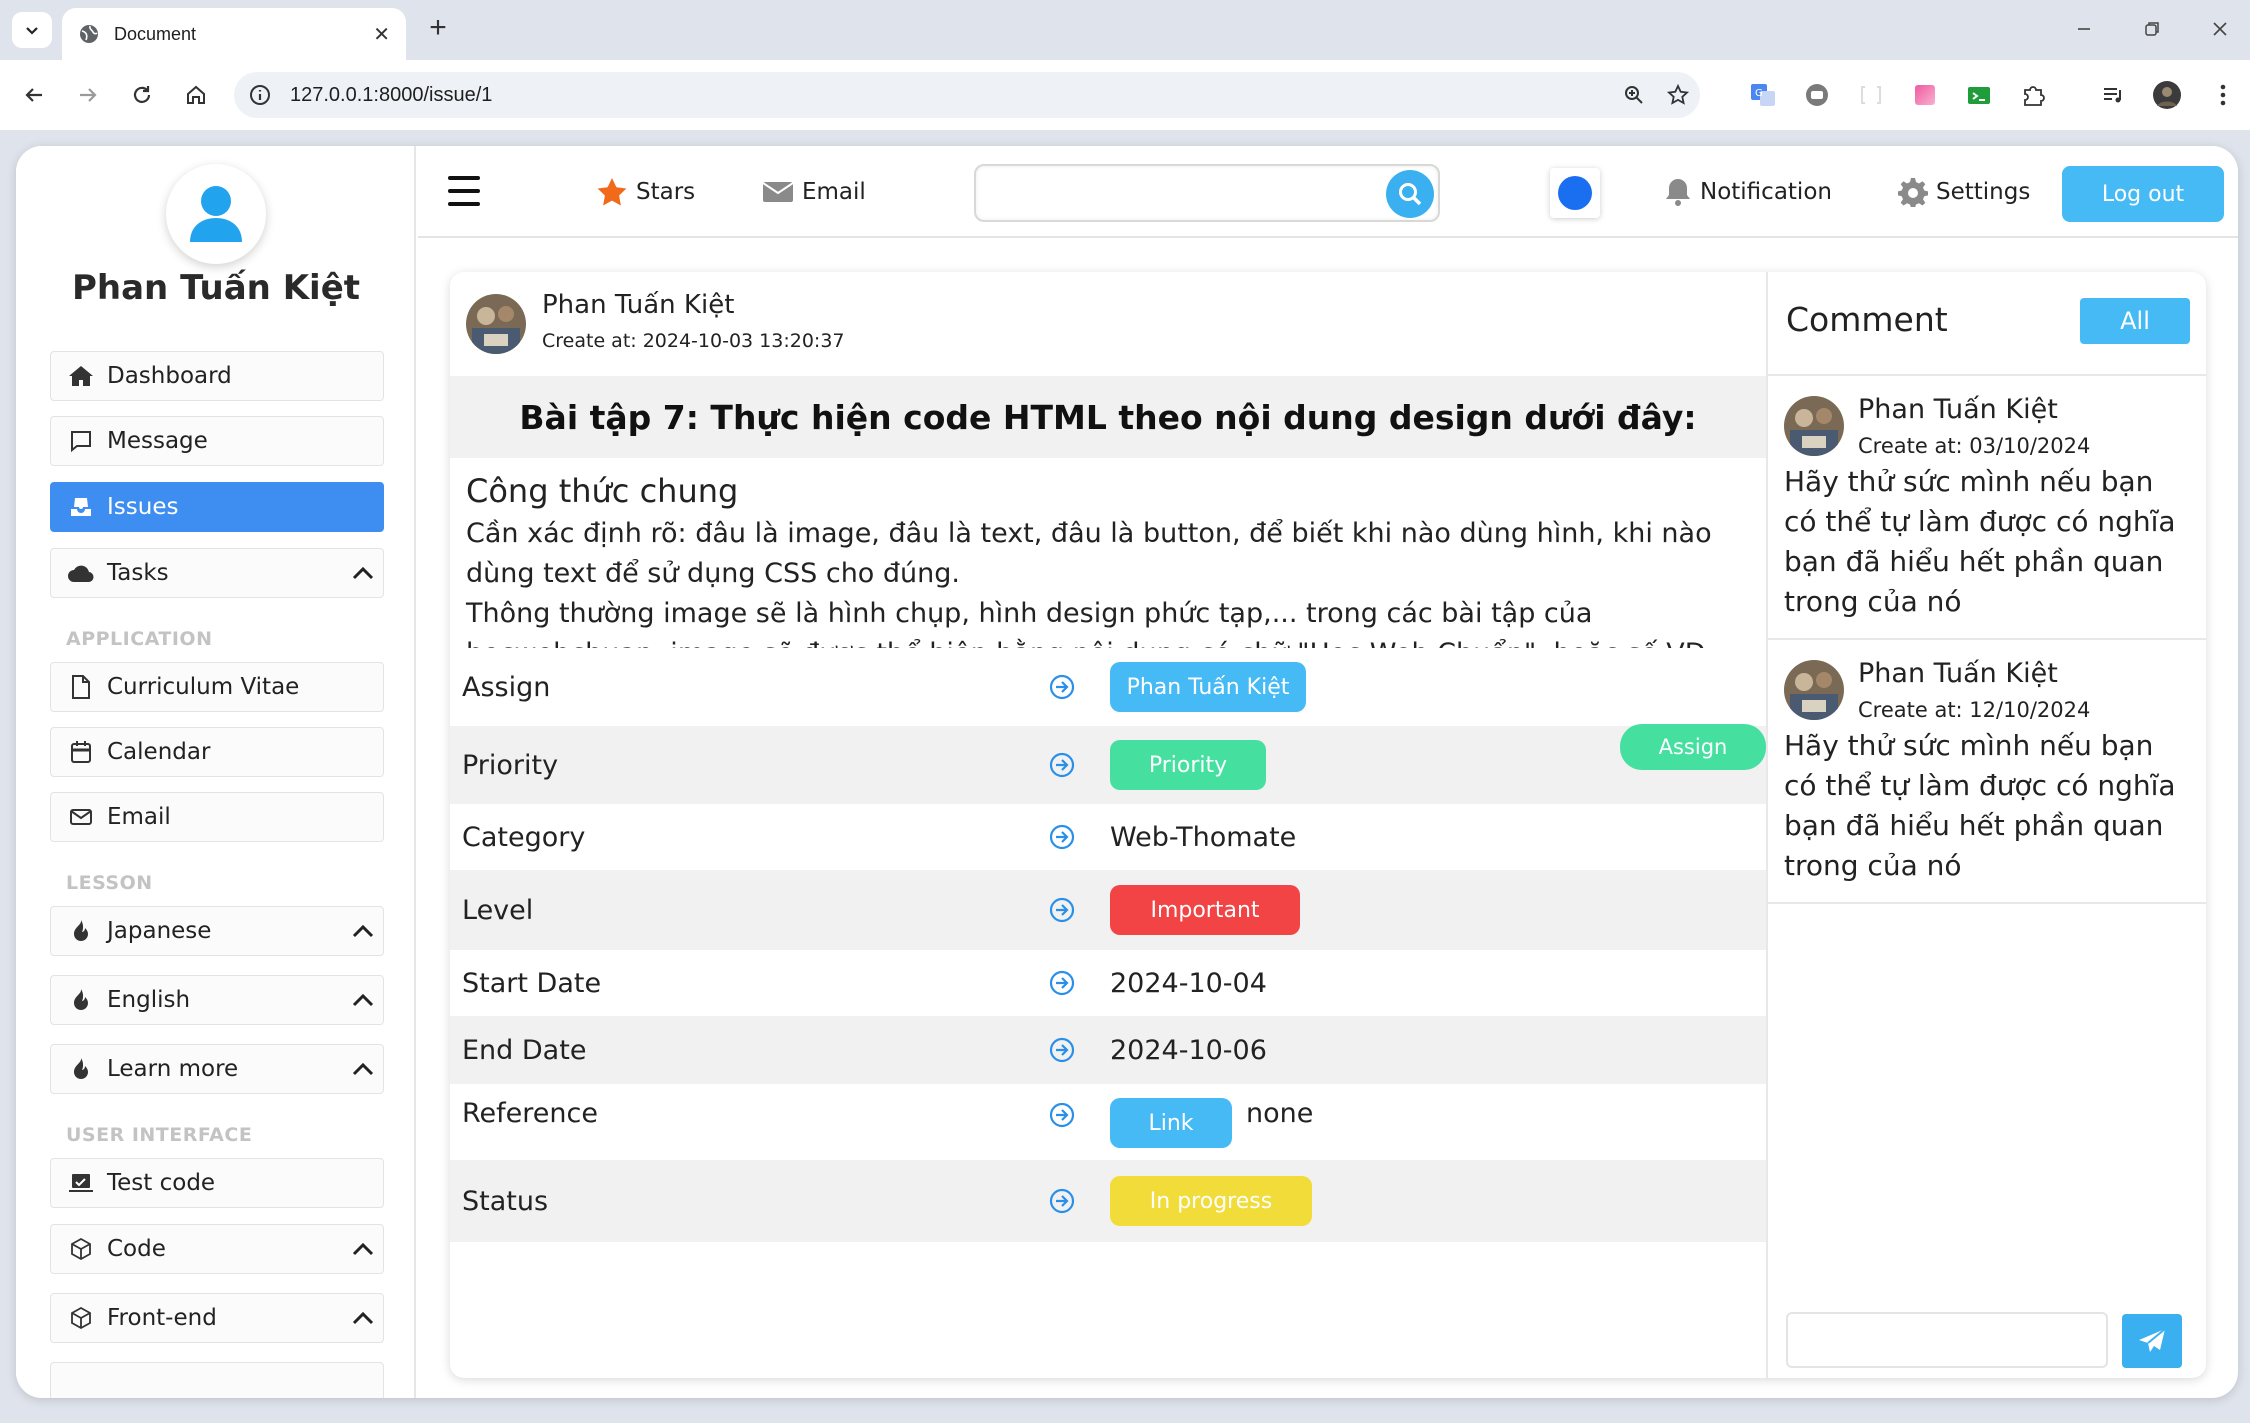 Image resolution: width=2250 pixels, height=1423 pixels. What do you see at coordinates (217, 752) in the screenshot?
I see `sidebar-item-calendar: Calendar` at bounding box center [217, 752].